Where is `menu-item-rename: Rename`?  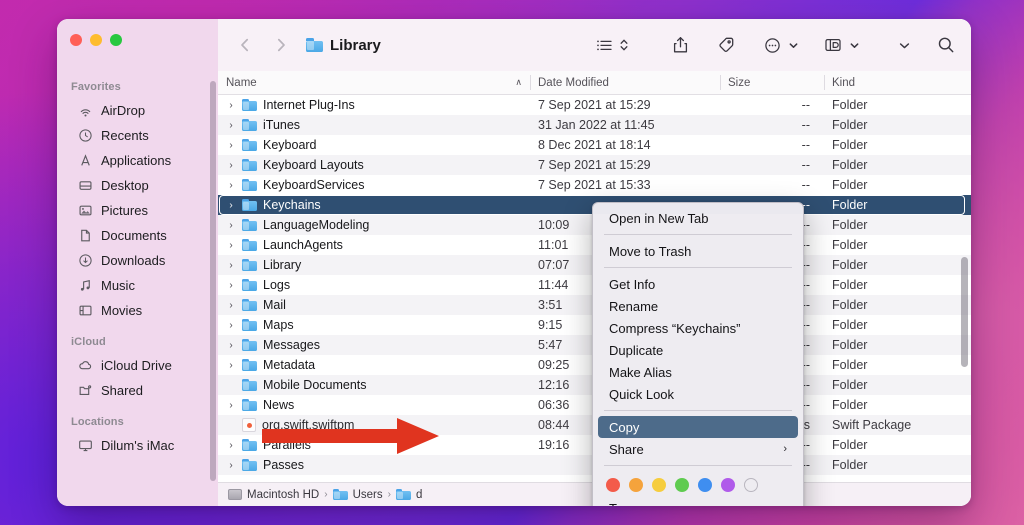 menu-item-rename: Rename is located at coordinates (698, 306).